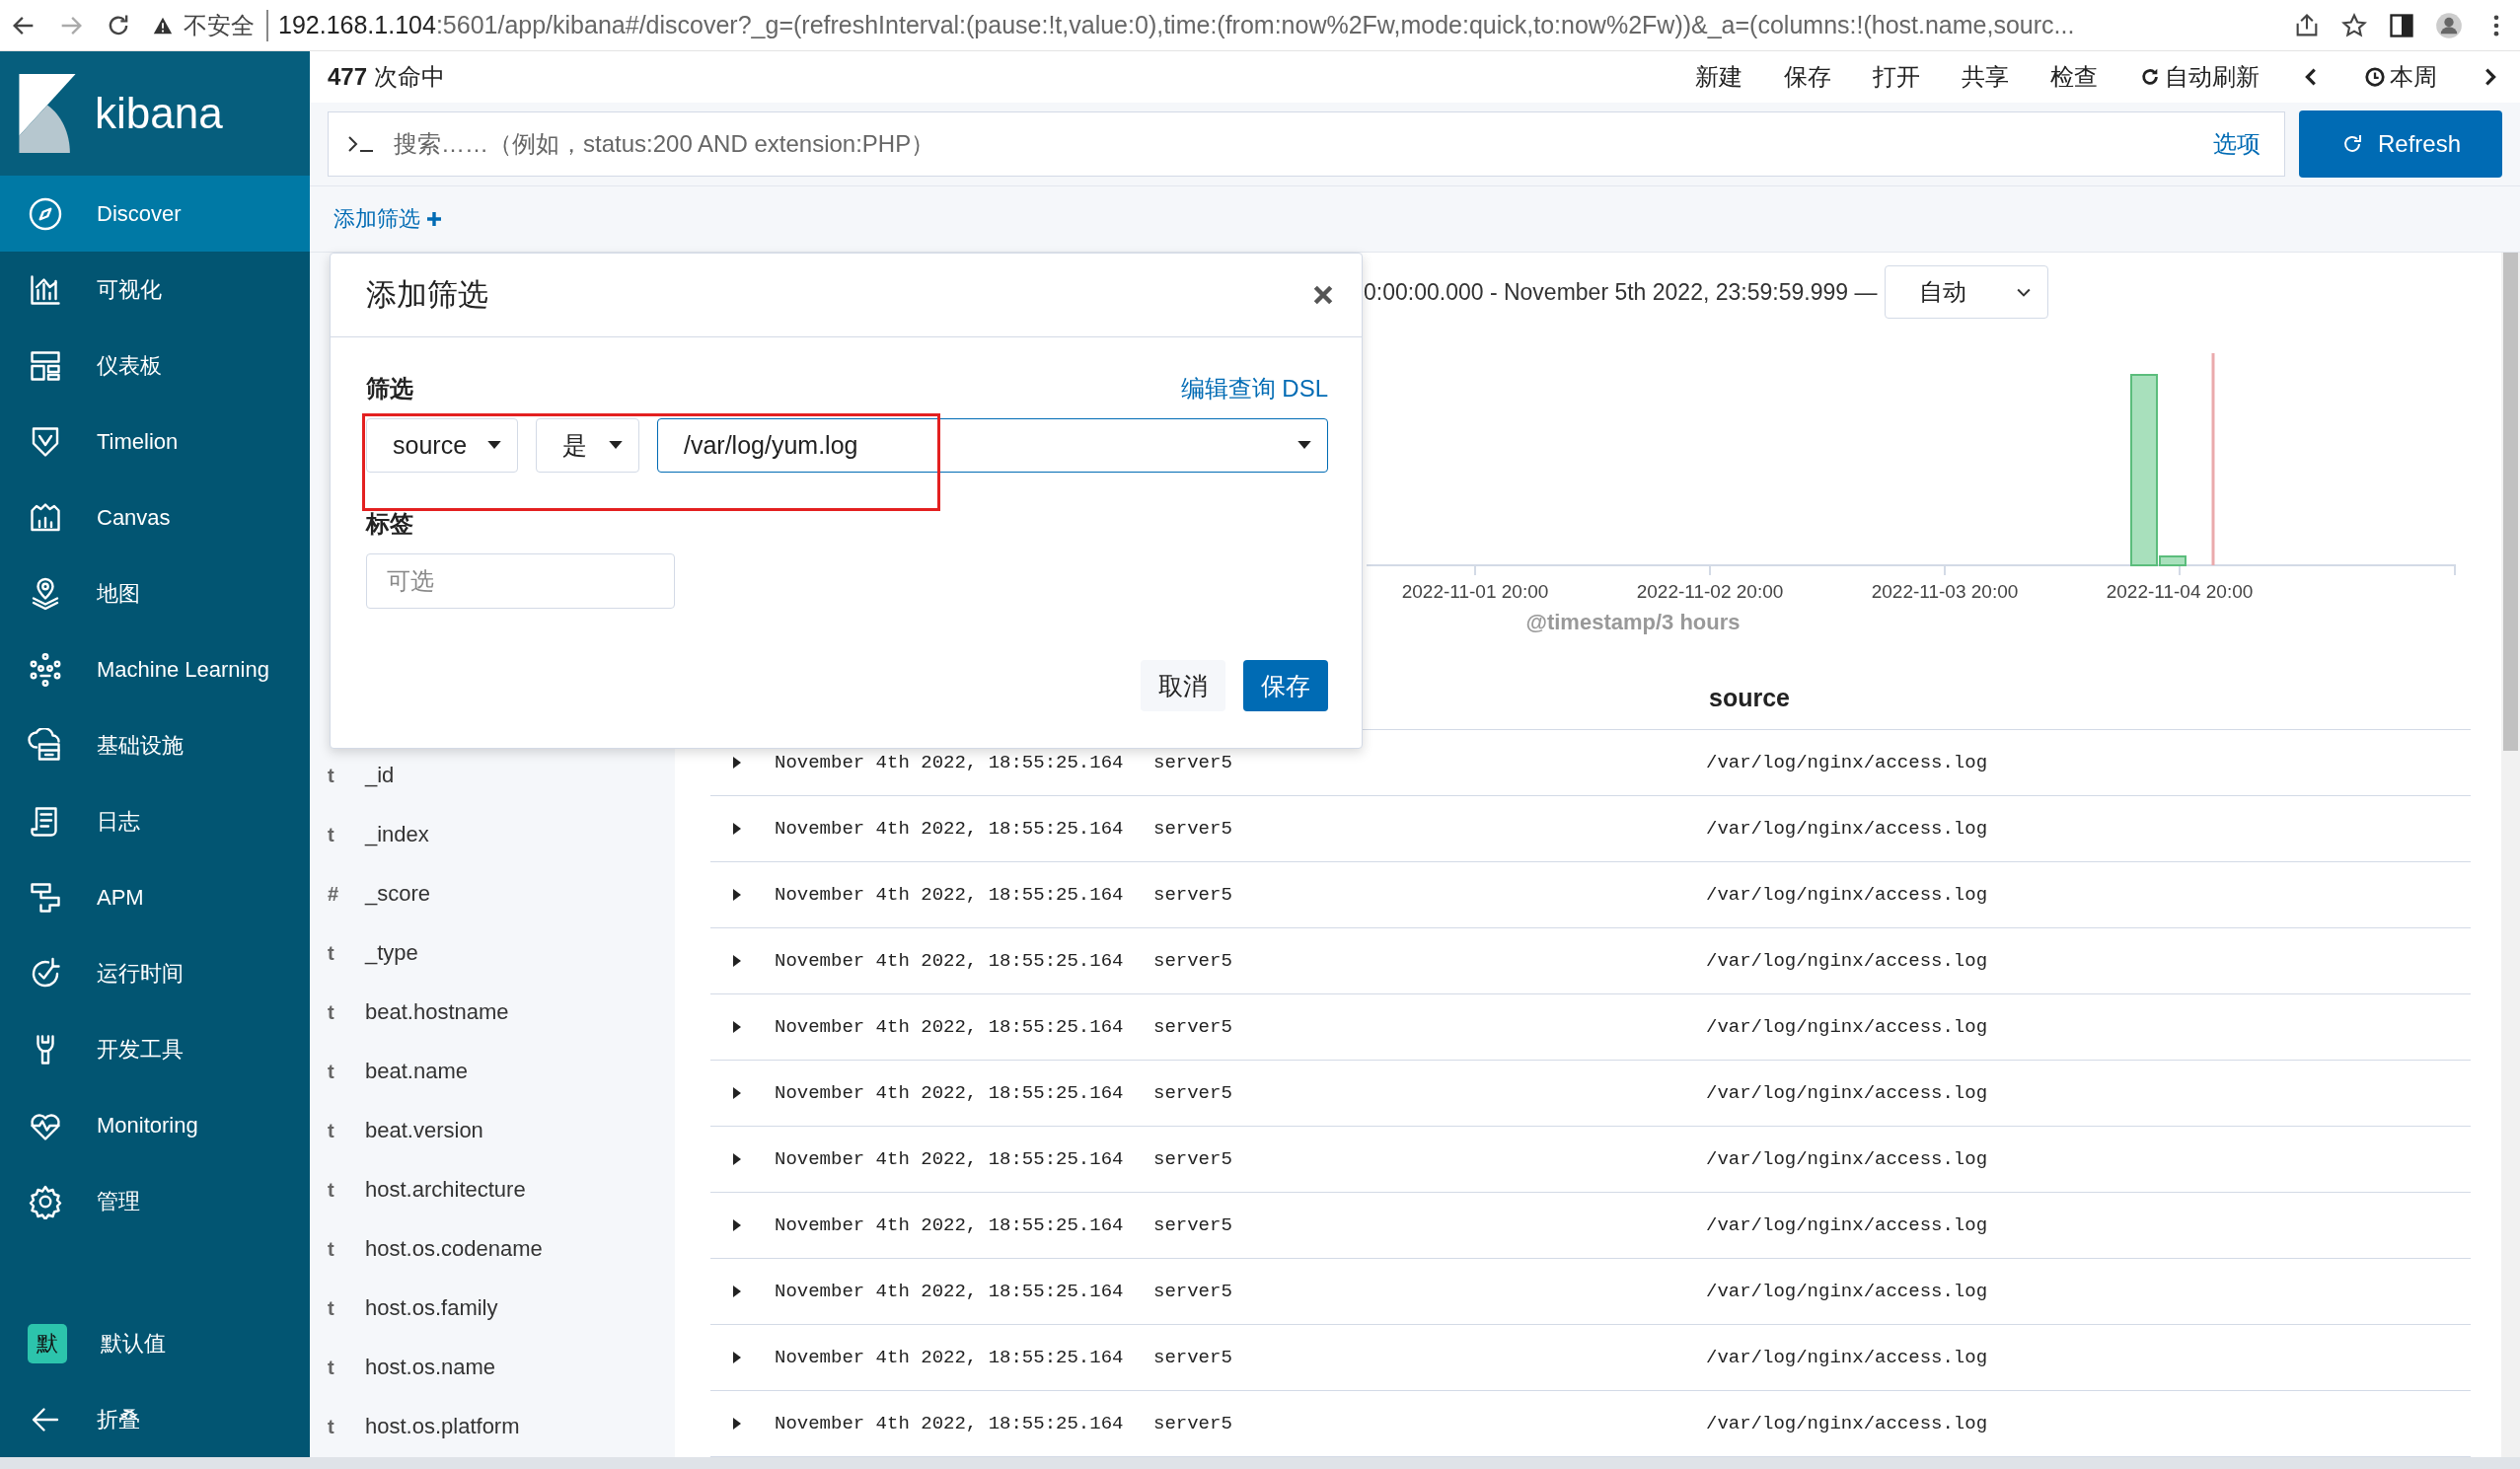 This screenshot has height=1469, width=2520. What do you see at coordinates (1475, 591) in the screenshot?
I see `axis-tick-label: 2022-11-01 20:00` at bounding box center [1475, 591].